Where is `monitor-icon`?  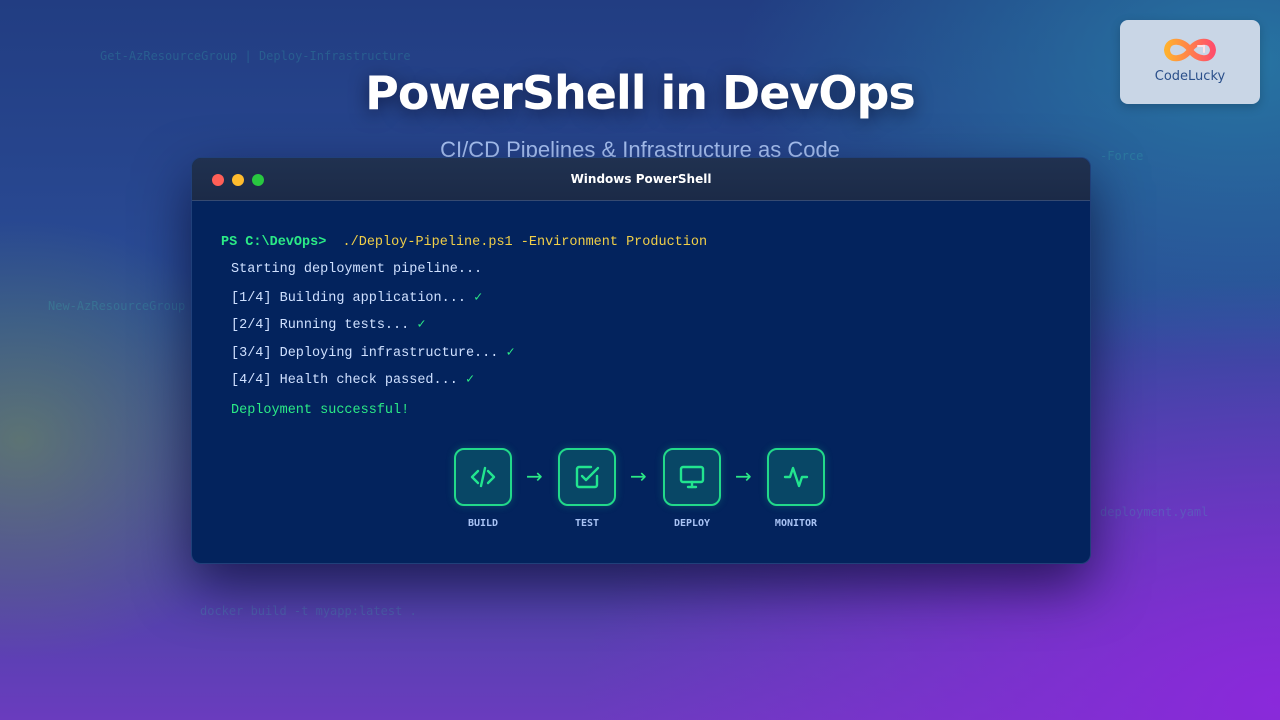 monitor-icon is located at coordinates (692, 477).